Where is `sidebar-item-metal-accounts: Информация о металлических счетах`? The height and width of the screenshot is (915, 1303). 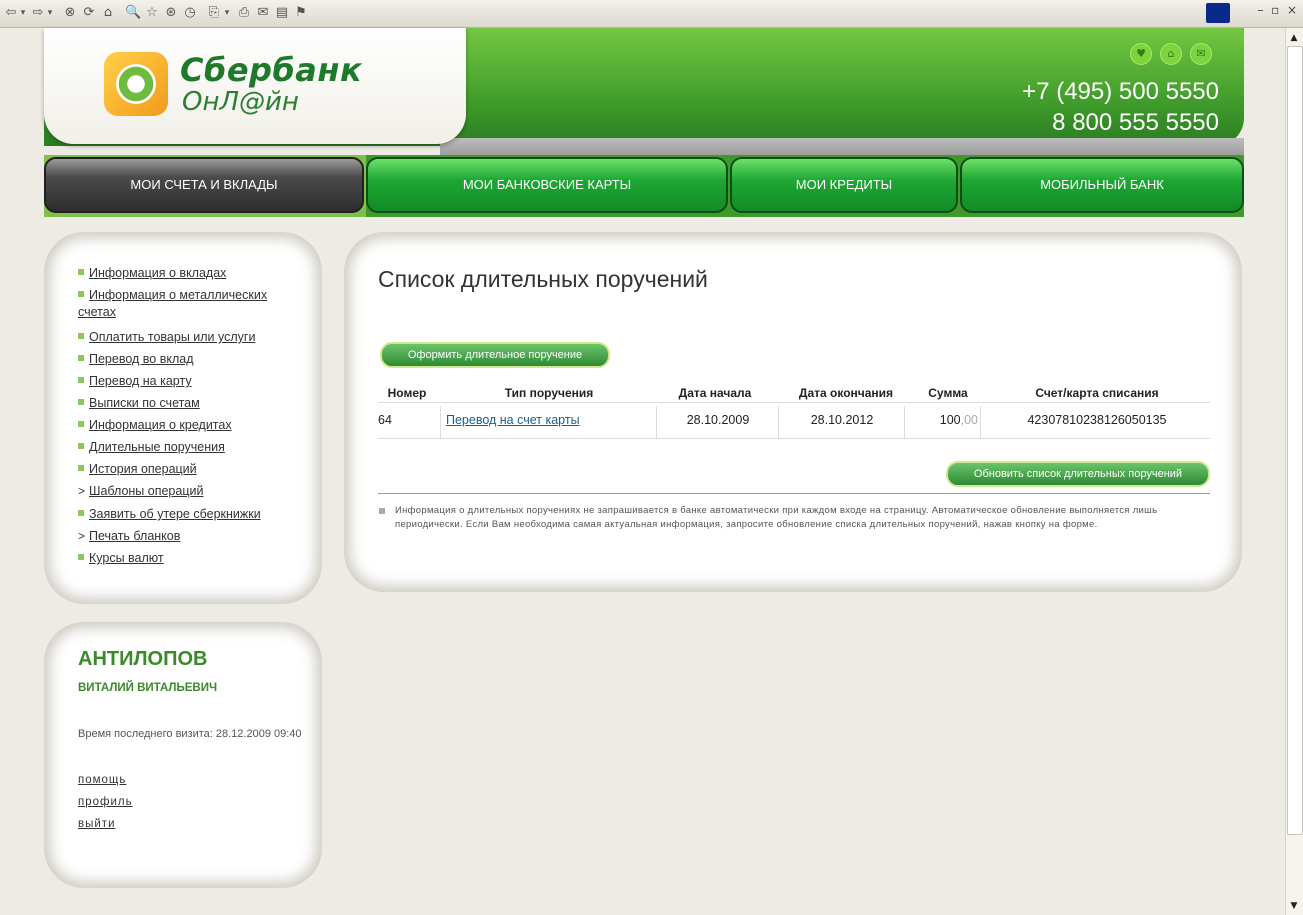
sidebar-item-metal-accounts: Информация о металлических счетах is located at coordinates (188, 304).